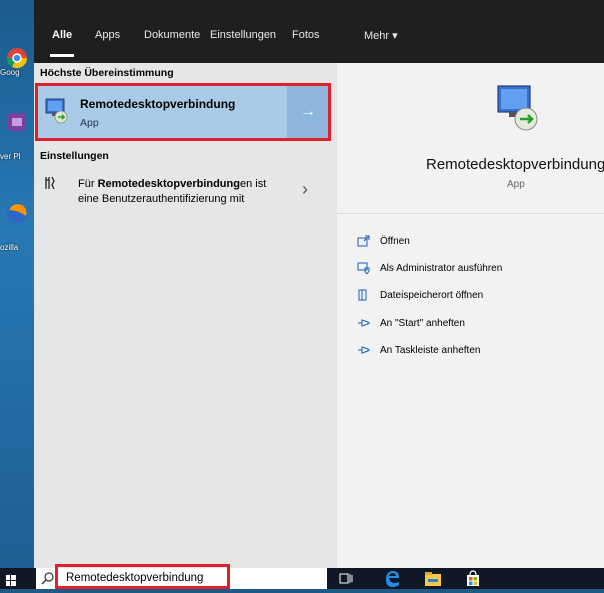  I want to click on settings-result-line1: Für Remotedesktopverbindungen ist, so click(172, 184).